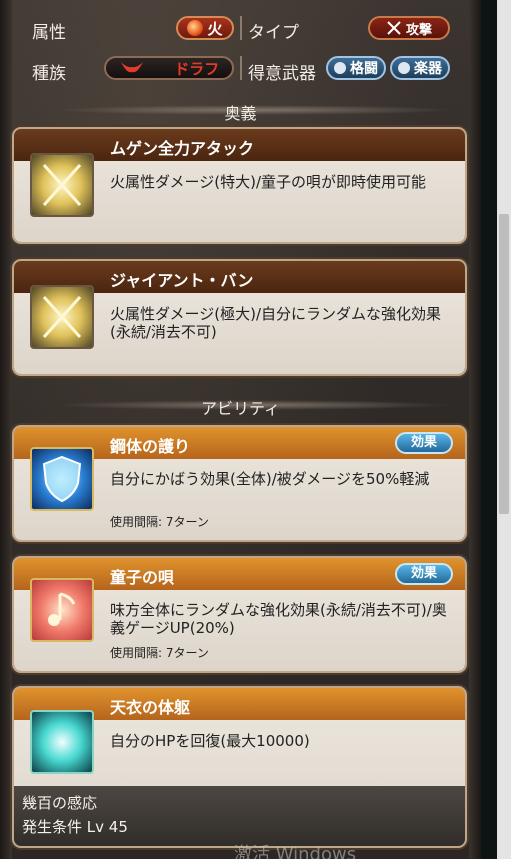 Image resolution: width=511 pixels, height=859 pixels. Describe the element at coordinates (239, 816) in the screenshot. I see `extended-support-box: 幾百の感応 発生条件 Lv 45` at that location.